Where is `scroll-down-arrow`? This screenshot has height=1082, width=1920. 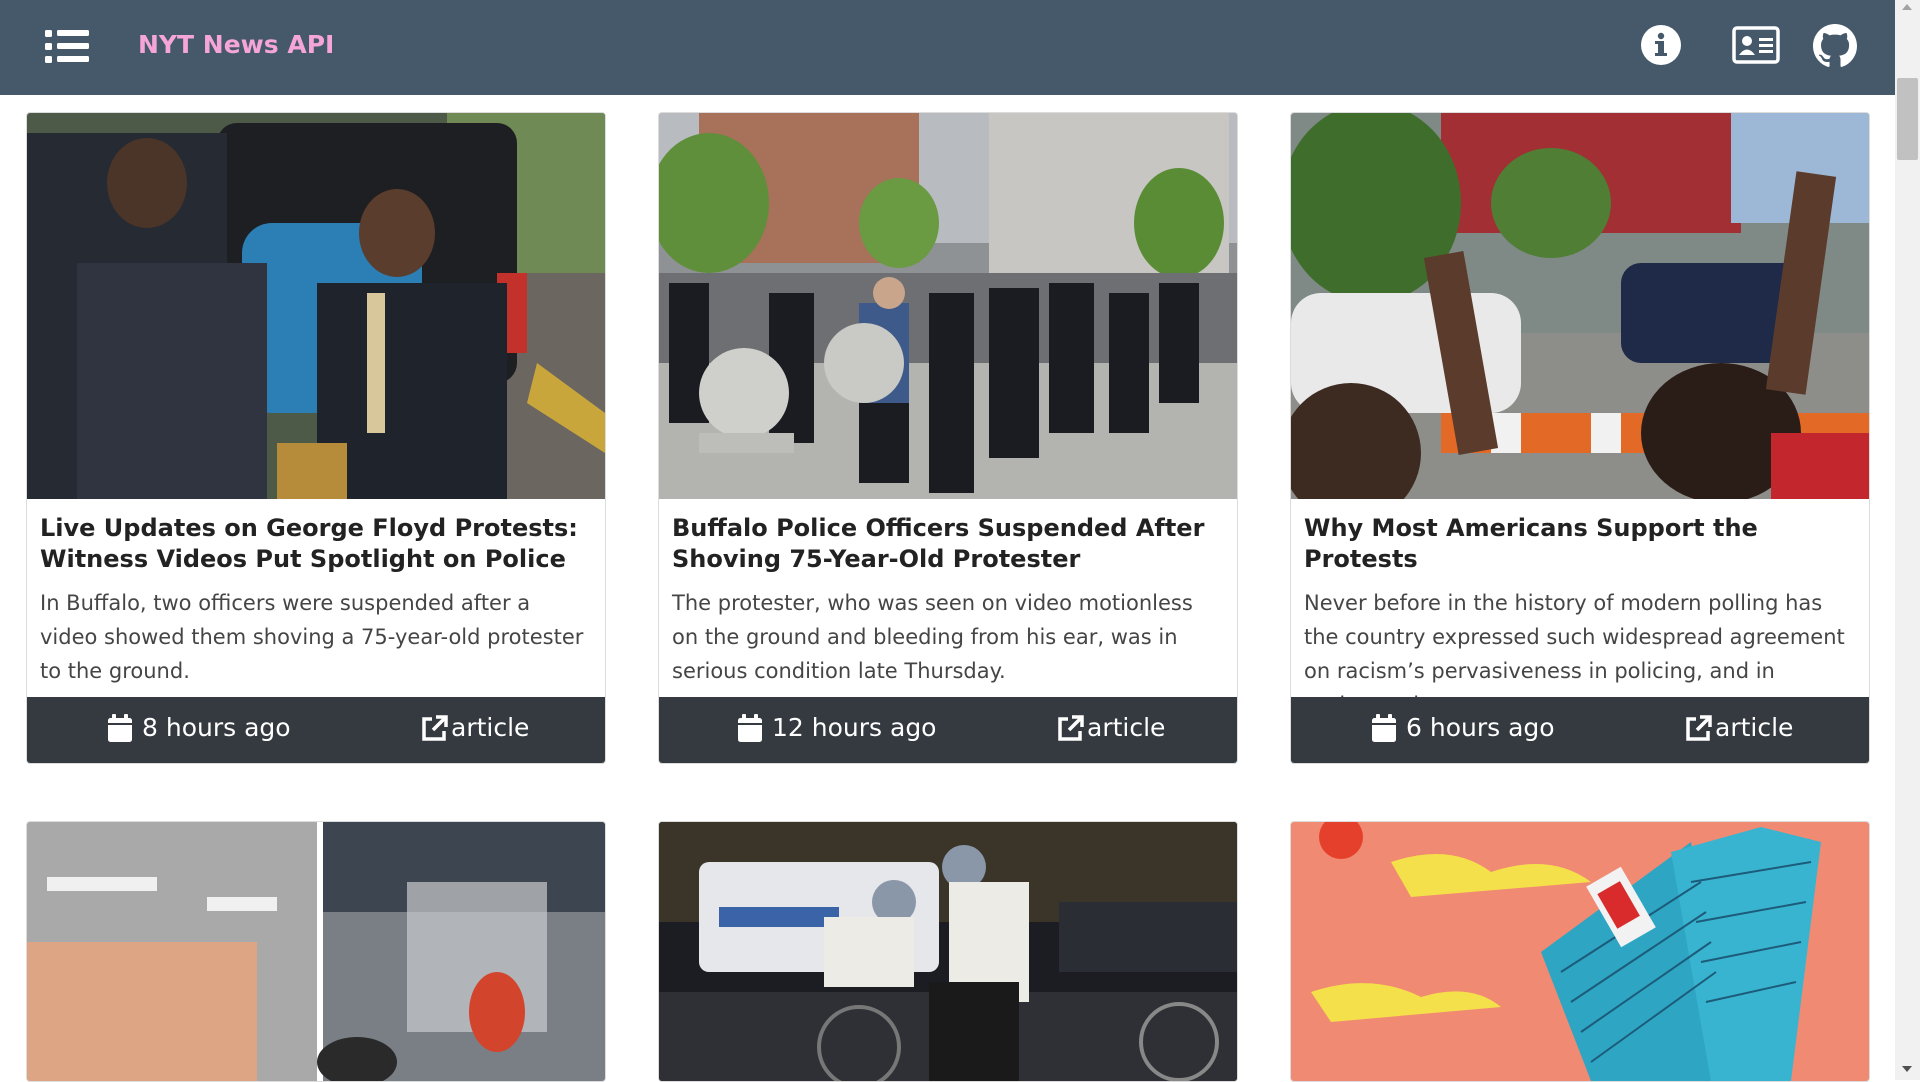
scroll-down-arrow is located at coordinates (1907, 1069).